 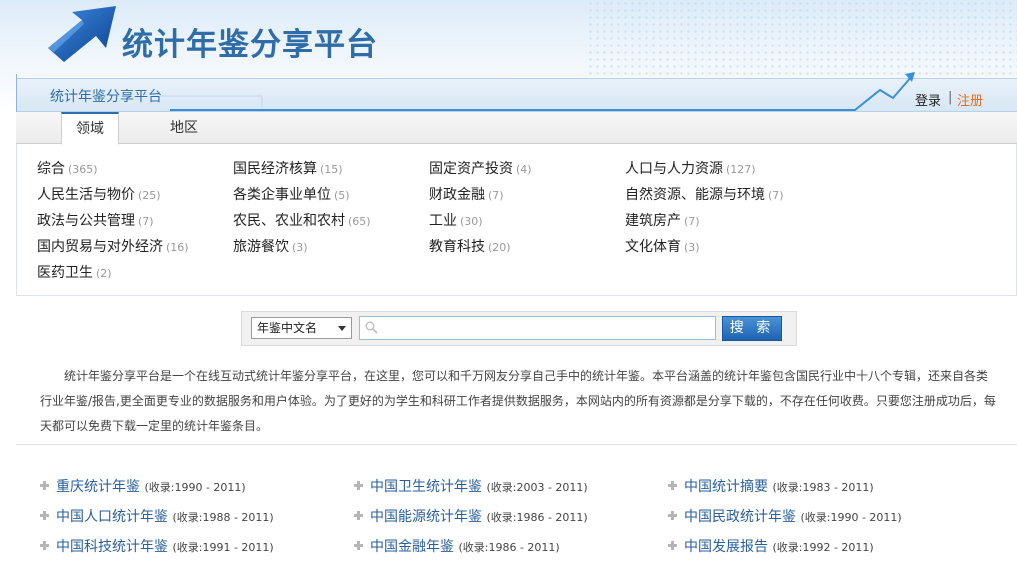 I want to click on category-item: 人民生活与物价 (25), so click(x=99, y=194).